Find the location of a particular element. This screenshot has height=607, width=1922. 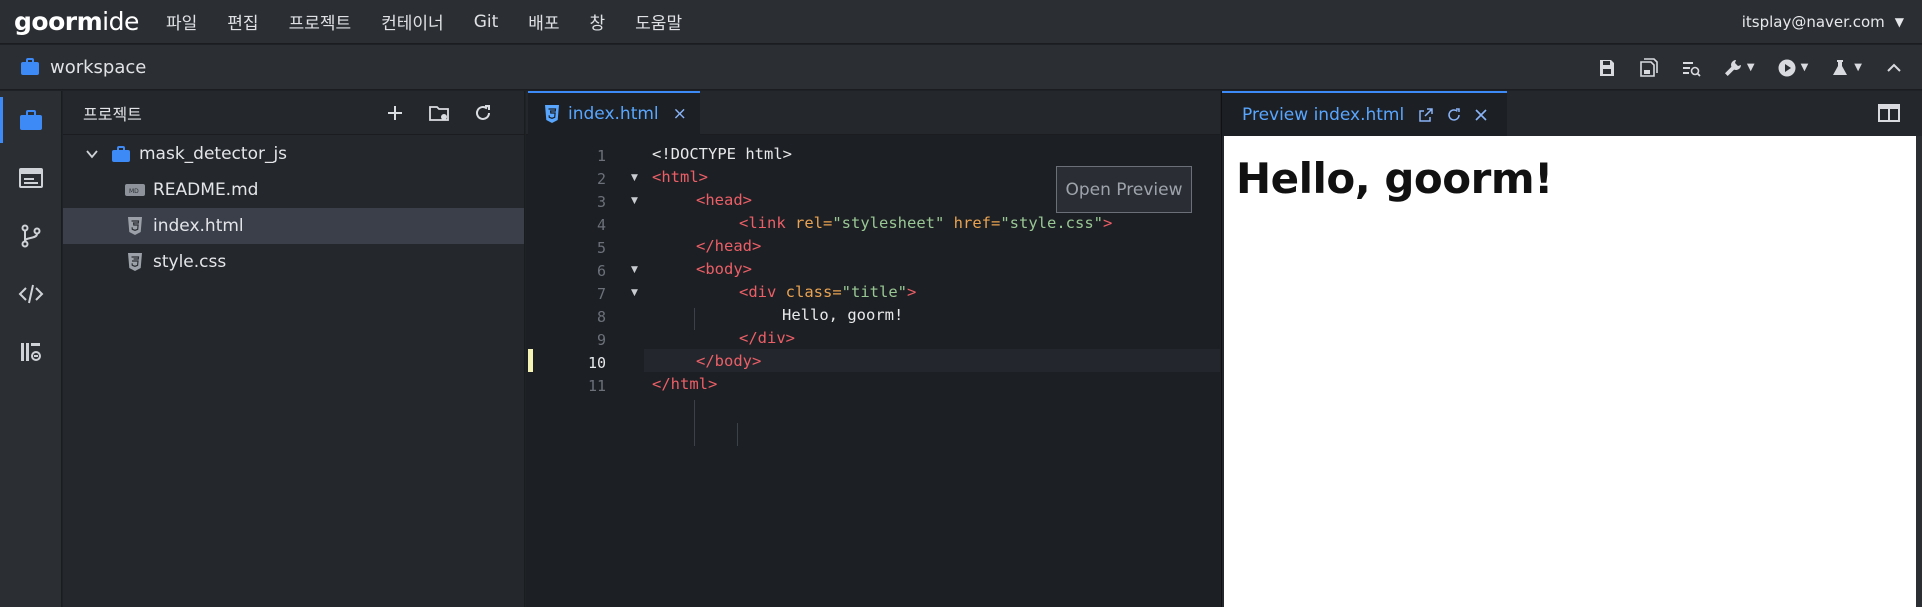

code-token: <link is located at coordinates (762, 223).